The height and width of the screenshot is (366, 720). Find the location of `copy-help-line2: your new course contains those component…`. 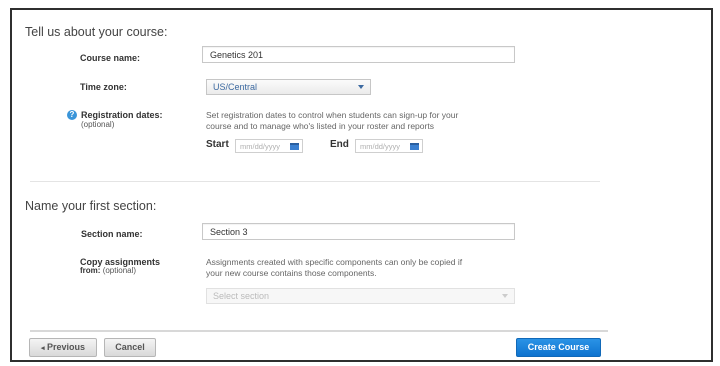

copy-help-line2: your new course contains those component… is located at coordinates (291, 273).